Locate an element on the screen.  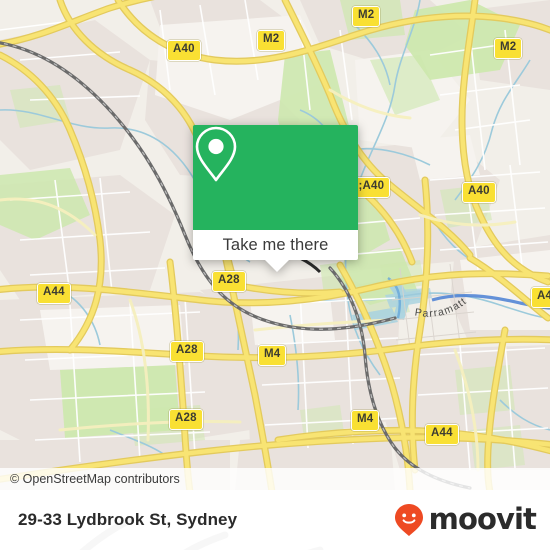
moovit-smiley-pin-icon is located at coordinates (408, 520).